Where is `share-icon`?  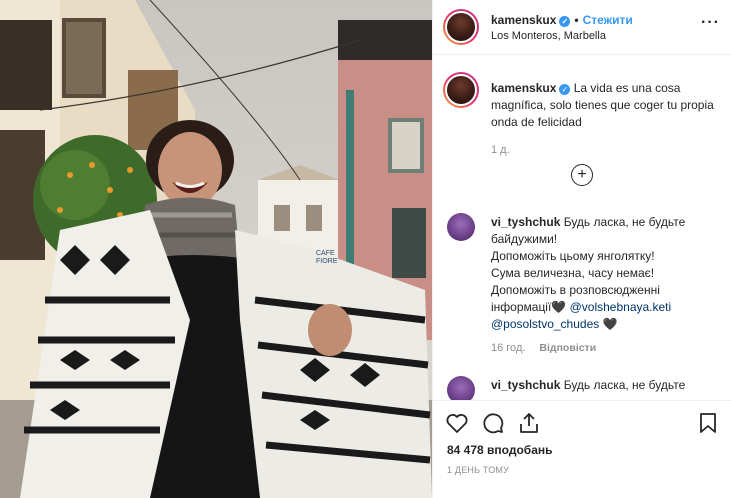
share-icon is located at coordinates (529, 423).